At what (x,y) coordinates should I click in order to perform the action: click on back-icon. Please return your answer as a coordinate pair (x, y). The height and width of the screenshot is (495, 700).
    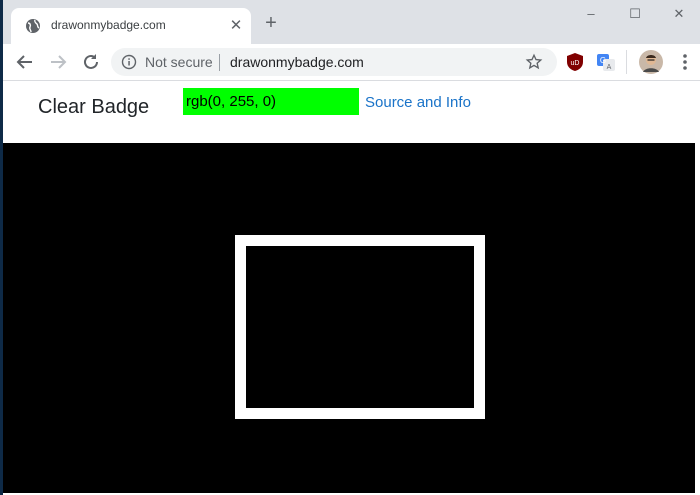
    Looking at the image, I should click on (25, 62).